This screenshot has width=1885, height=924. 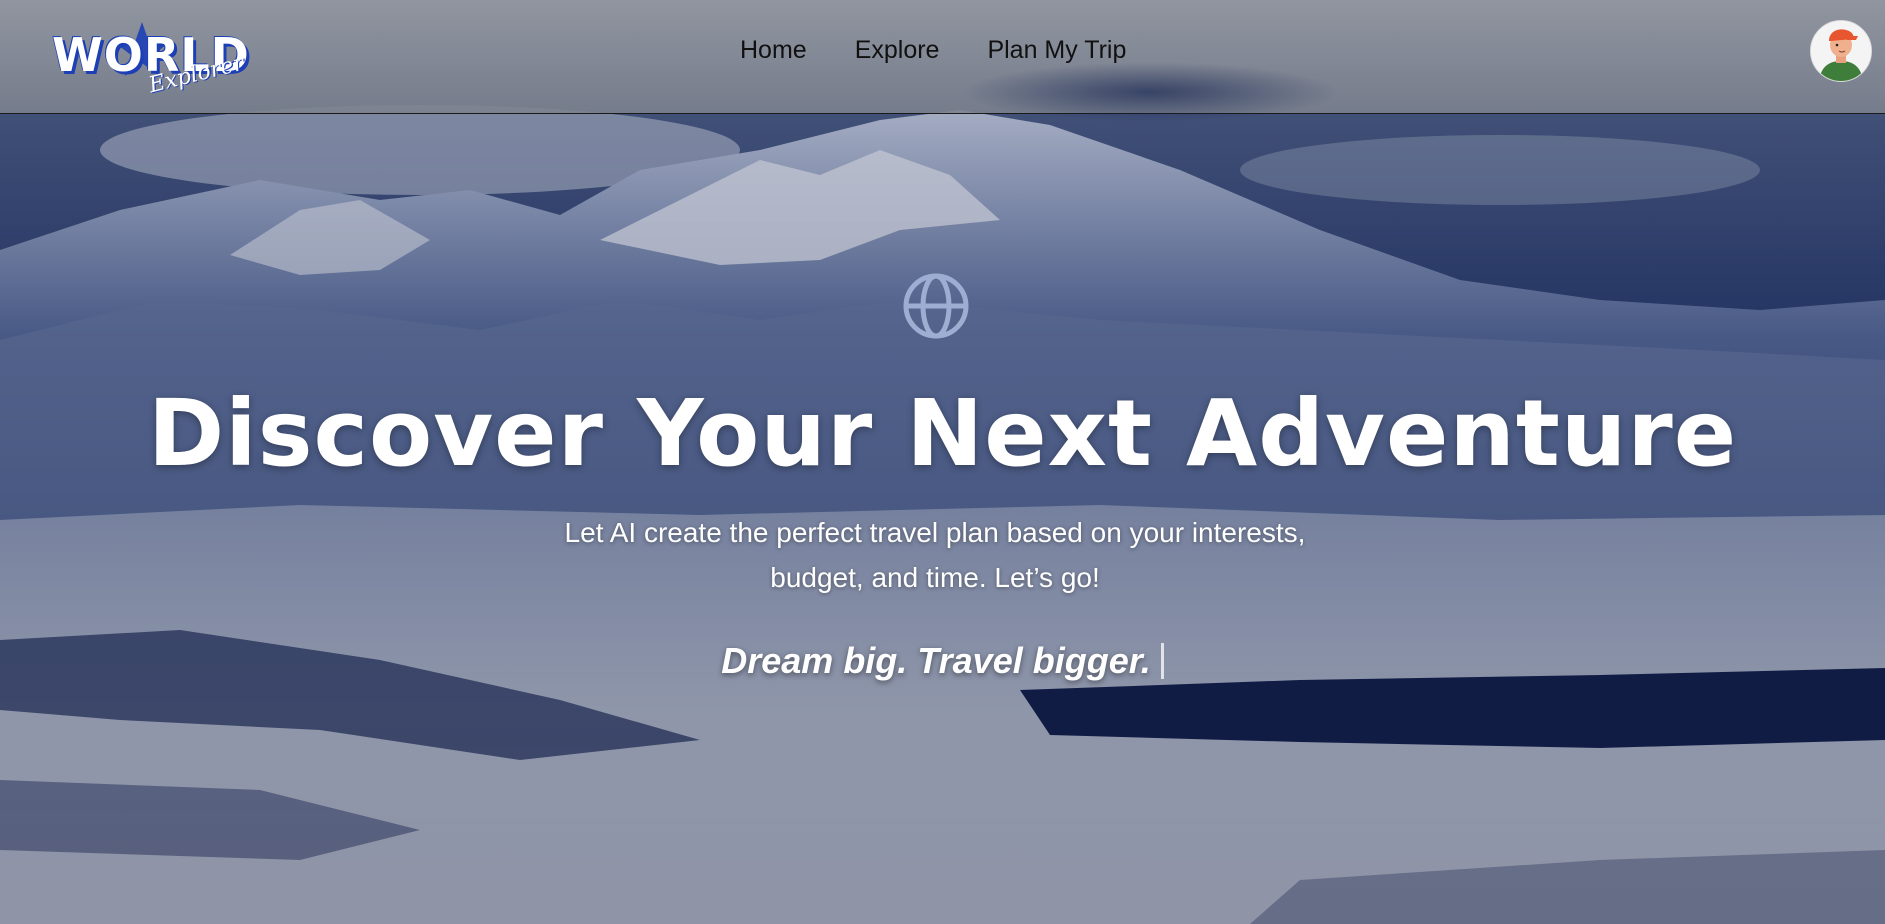 I want to click on top-navbar: WORLD Explorer Home Explore Plan My Trip, so click(x=942, y=61).